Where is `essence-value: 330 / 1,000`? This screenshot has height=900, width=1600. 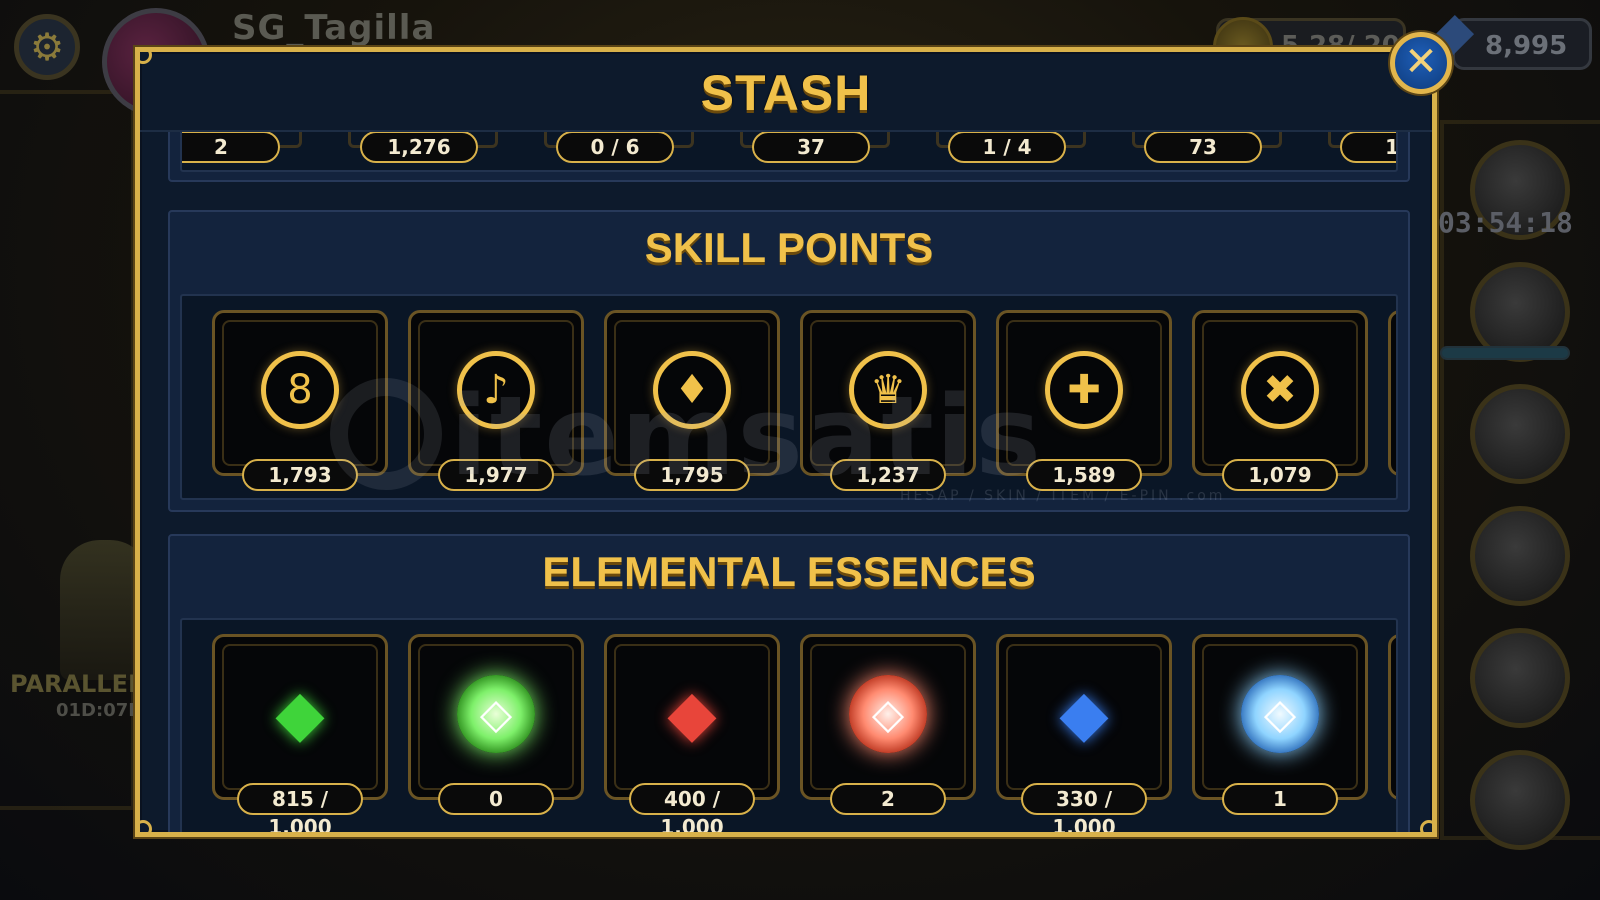 essence-value: 330 / 1,000 is located at coordinates (1084, 807).